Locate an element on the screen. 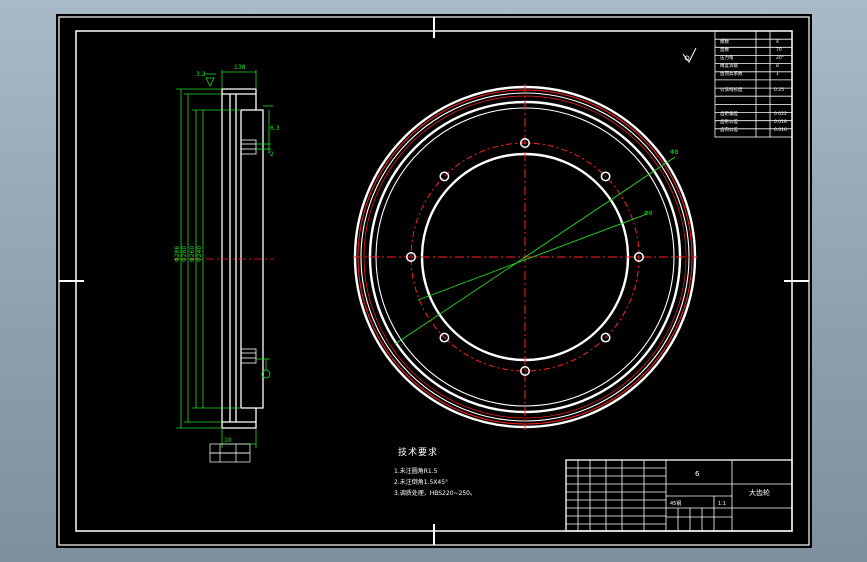  gear-section-view: 138 Φ286 Φ280 Φ260 Φ240 3.2 6.3 2 10 is located at coordinates (227, 263).